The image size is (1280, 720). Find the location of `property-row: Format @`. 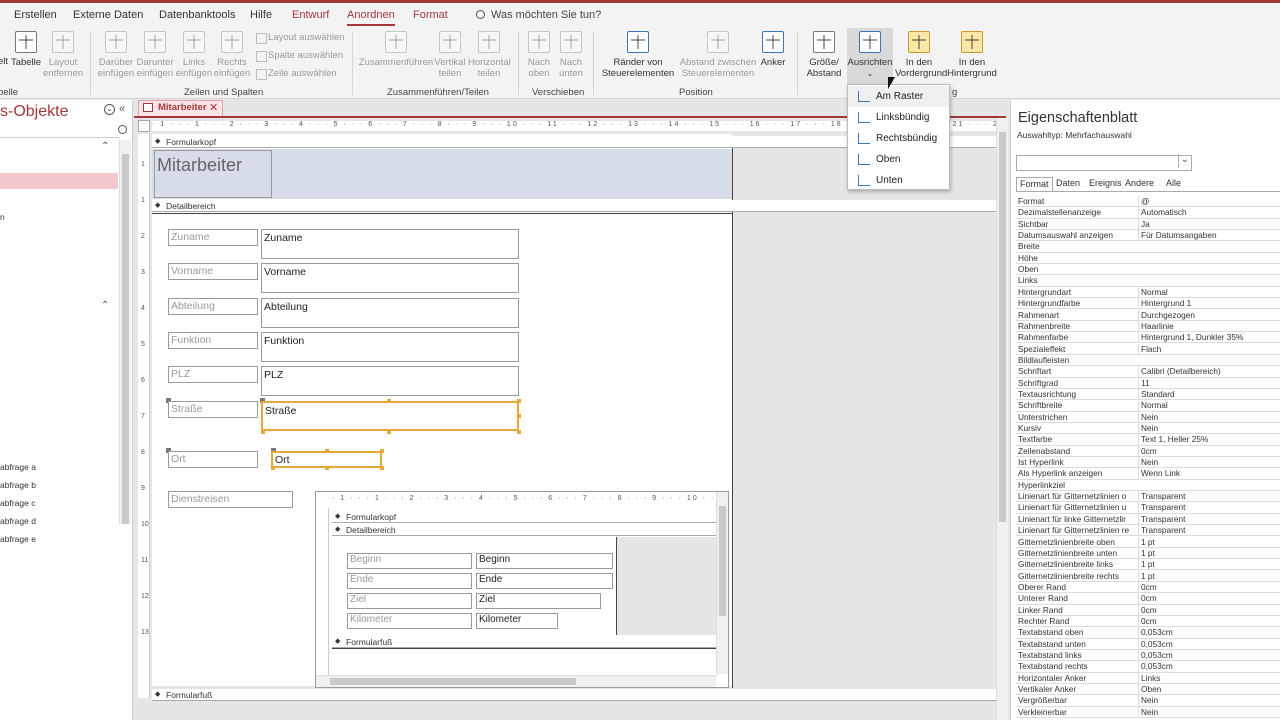

property-row: Format @ is located at coordinates (1148, 202).